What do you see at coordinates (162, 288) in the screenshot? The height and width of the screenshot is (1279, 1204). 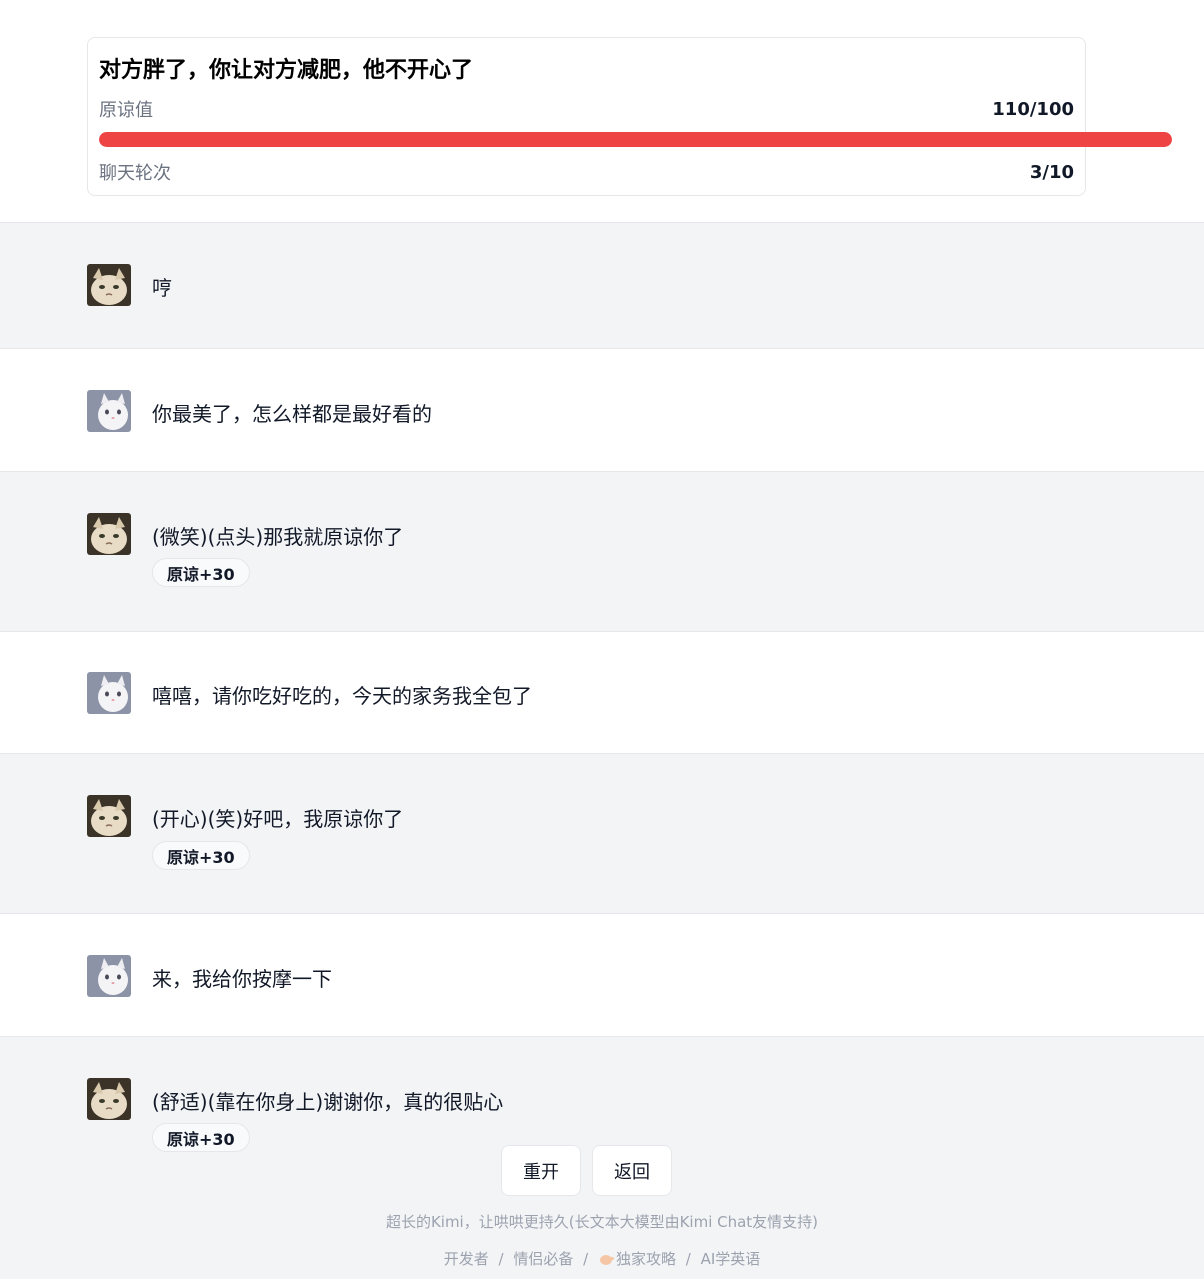 I see `message-text: 哼` at bounding box center [162, 288].